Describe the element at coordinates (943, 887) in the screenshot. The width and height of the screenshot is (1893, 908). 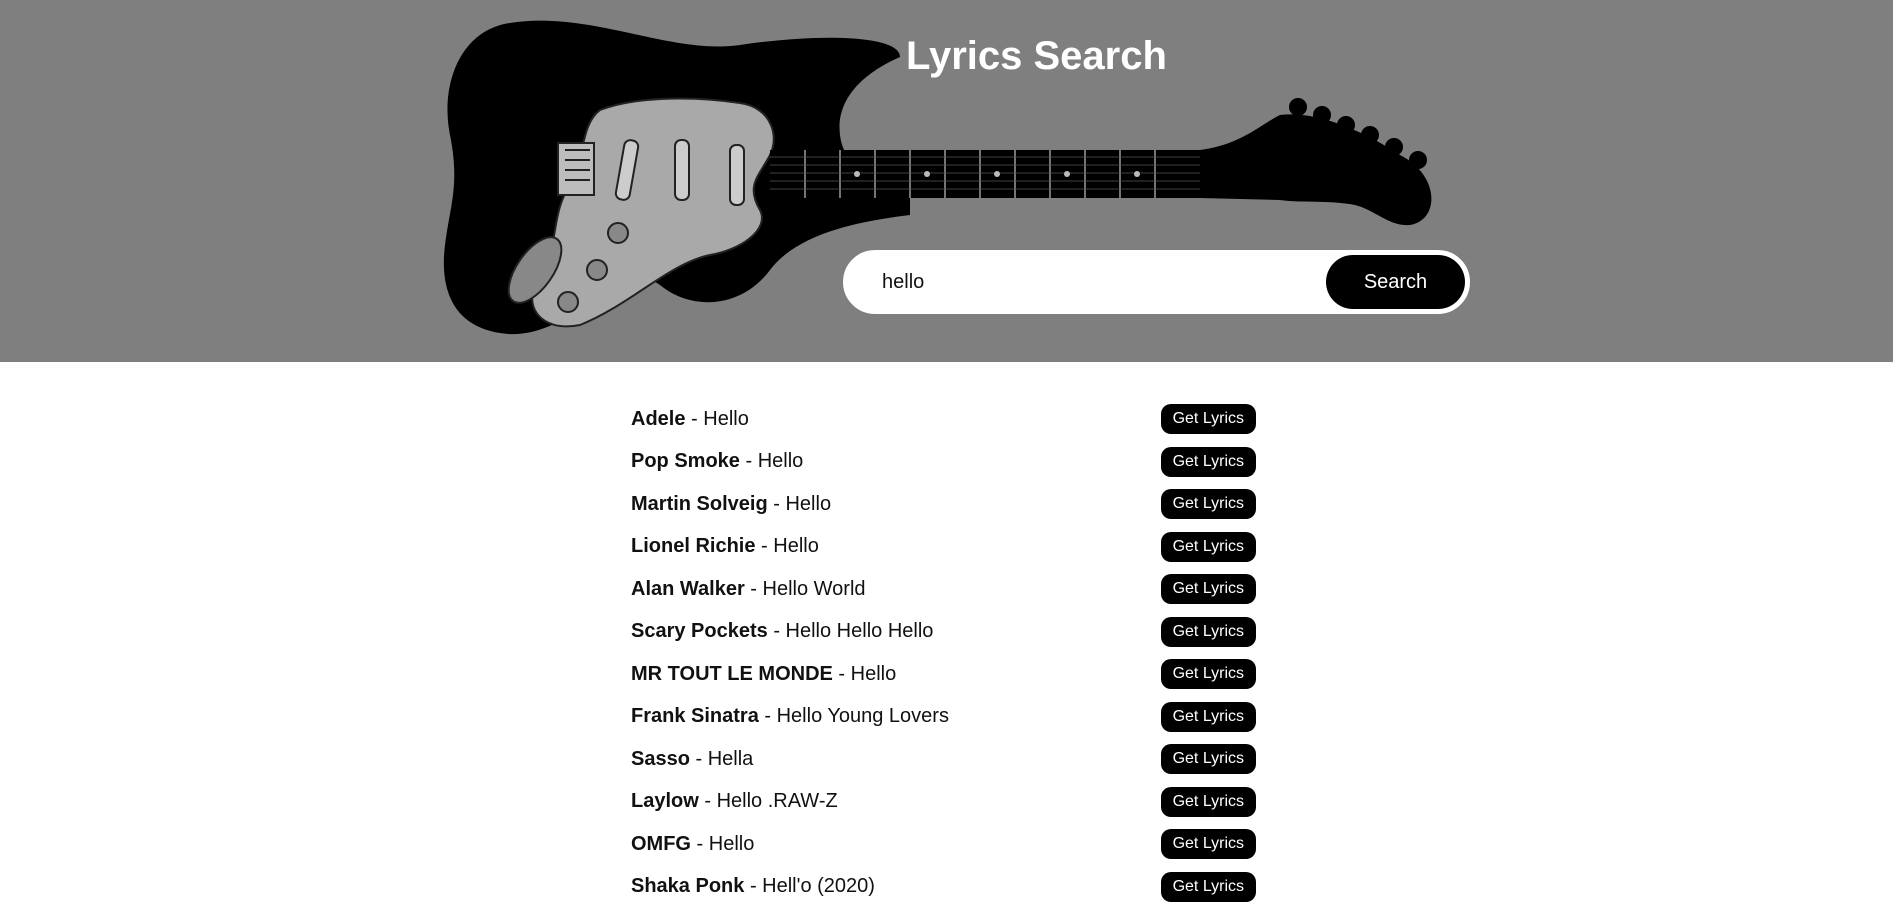
I see `list-item: Shaka Ponk - Hell'o (2020) Get Lyrics` at that location.